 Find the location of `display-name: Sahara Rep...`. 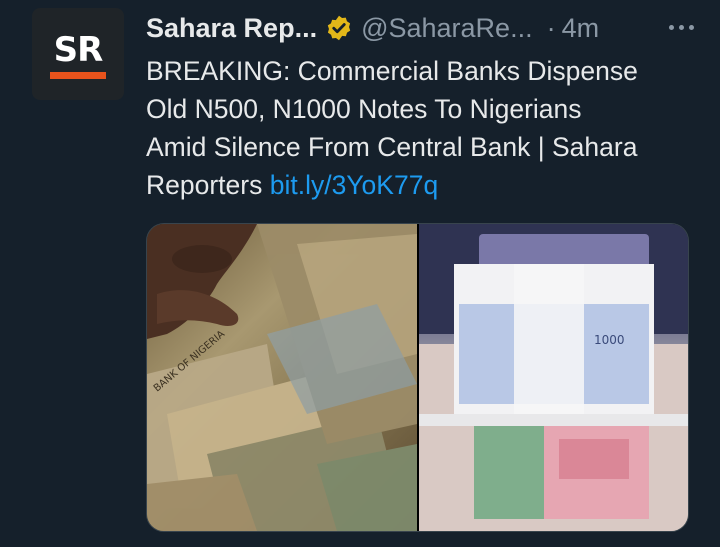

display-name: Sahara Rep... is located at coordinates (231, 28).